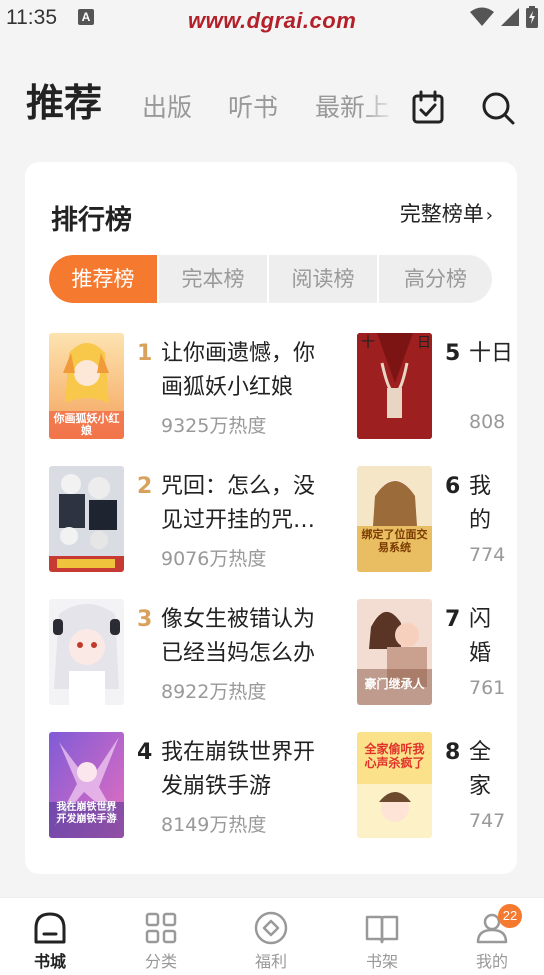 The height and width of the screenshot is (975, 544). I want to click on watermark: www.dgrai.com, so click(272, 20).